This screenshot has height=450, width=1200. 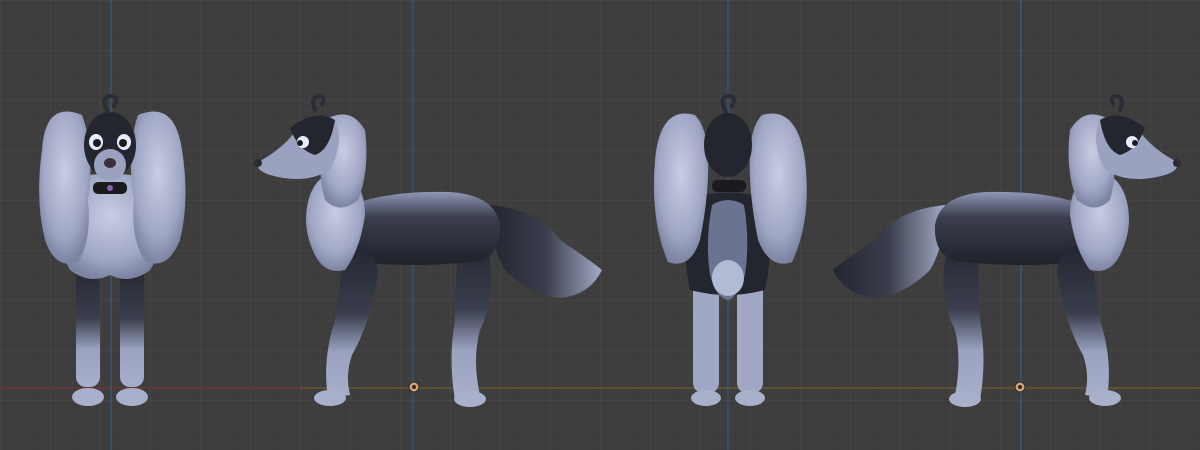 I want to click on origin-marker-icon, so click(x=414, y=387).